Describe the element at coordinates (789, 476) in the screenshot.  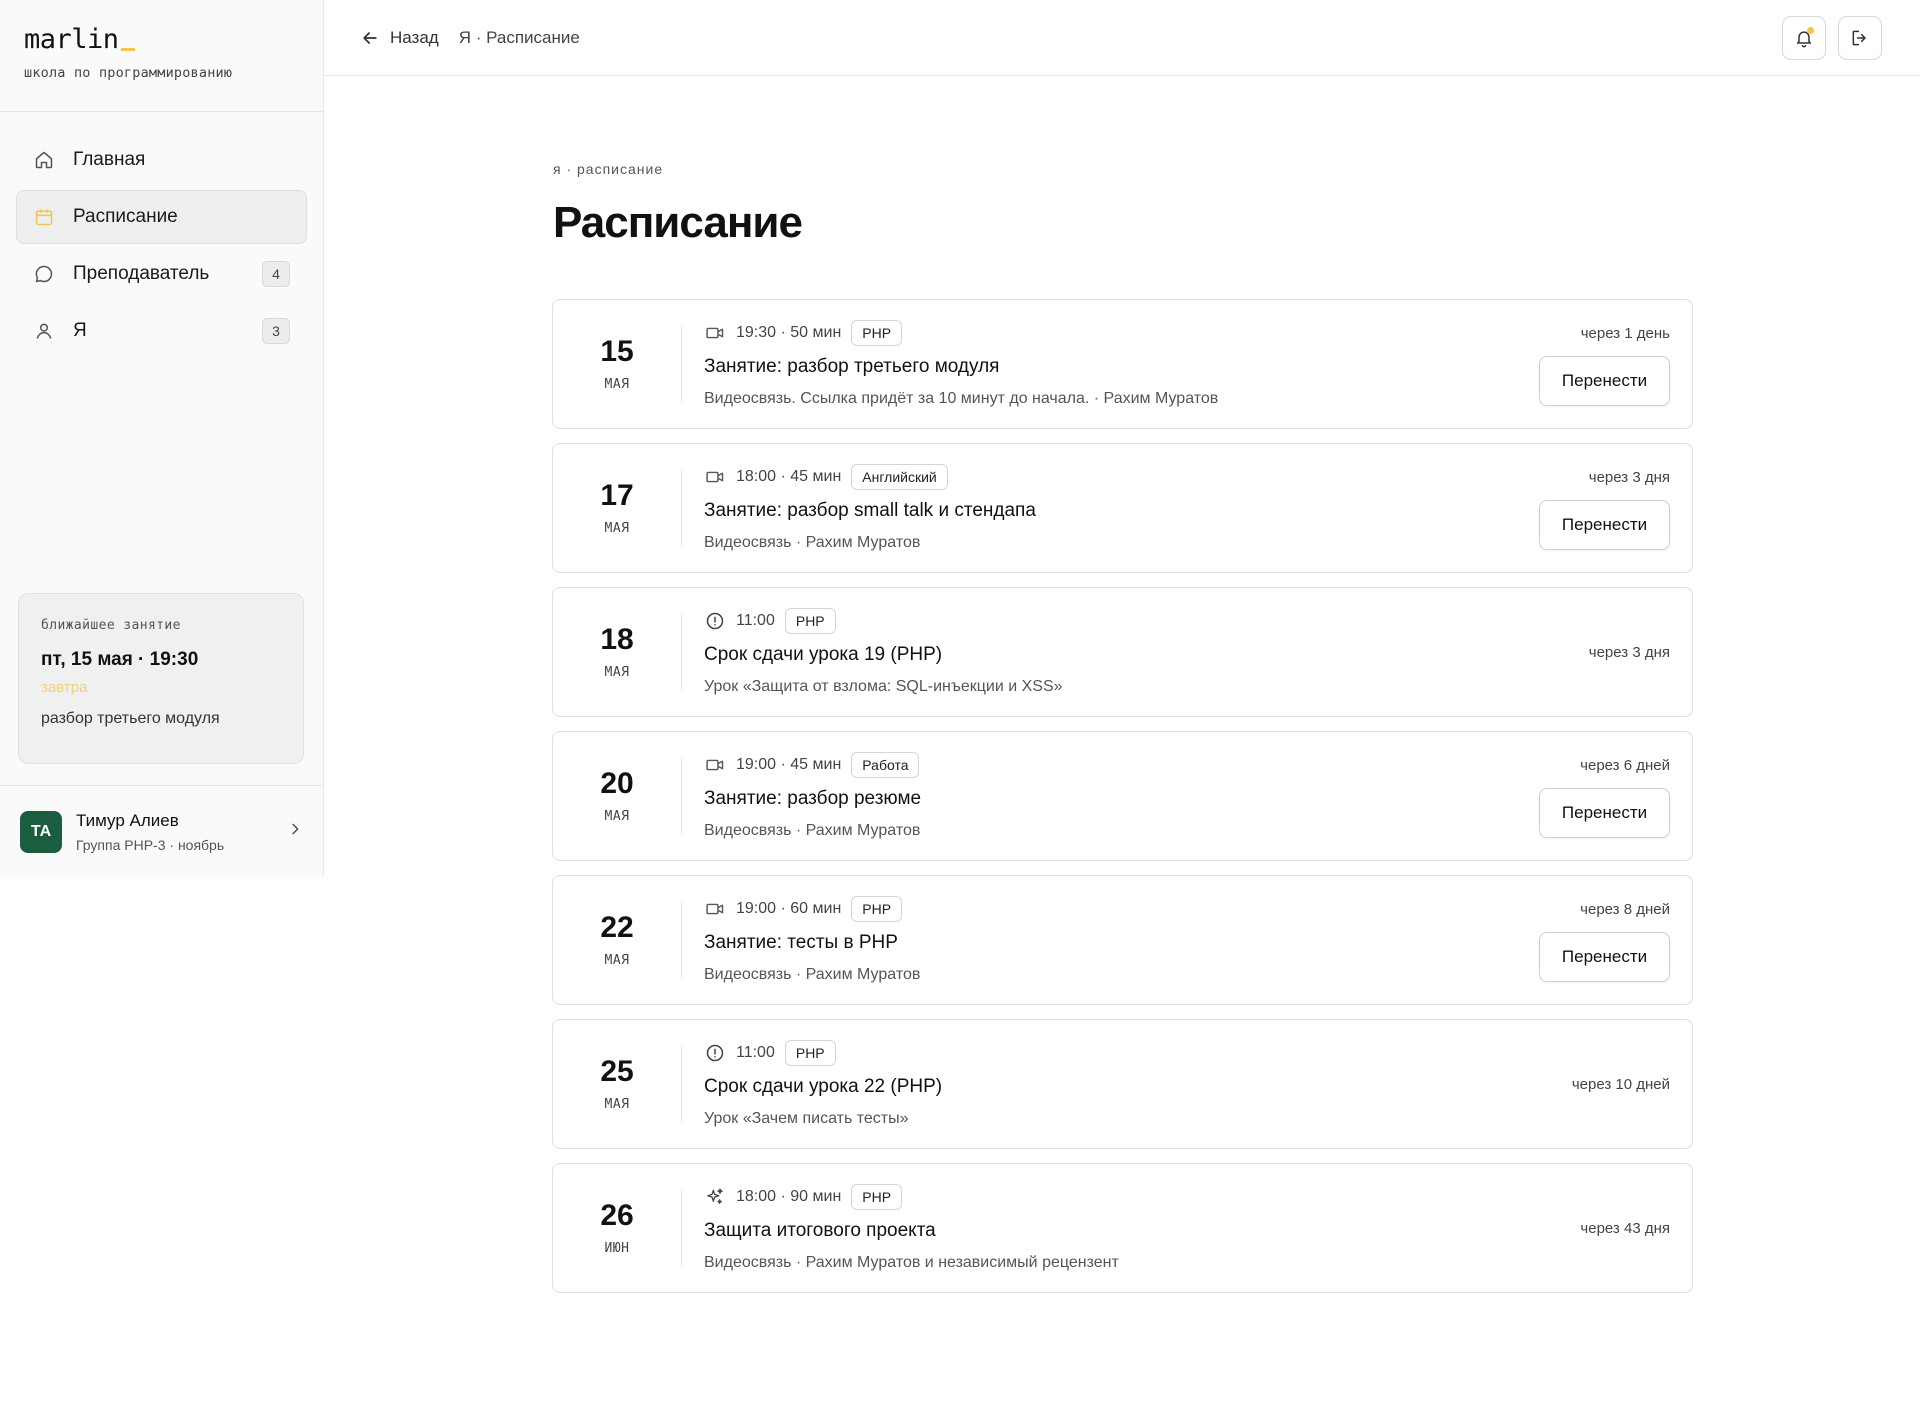
I see `event-time: 18:00 · 45 мин` at that location.